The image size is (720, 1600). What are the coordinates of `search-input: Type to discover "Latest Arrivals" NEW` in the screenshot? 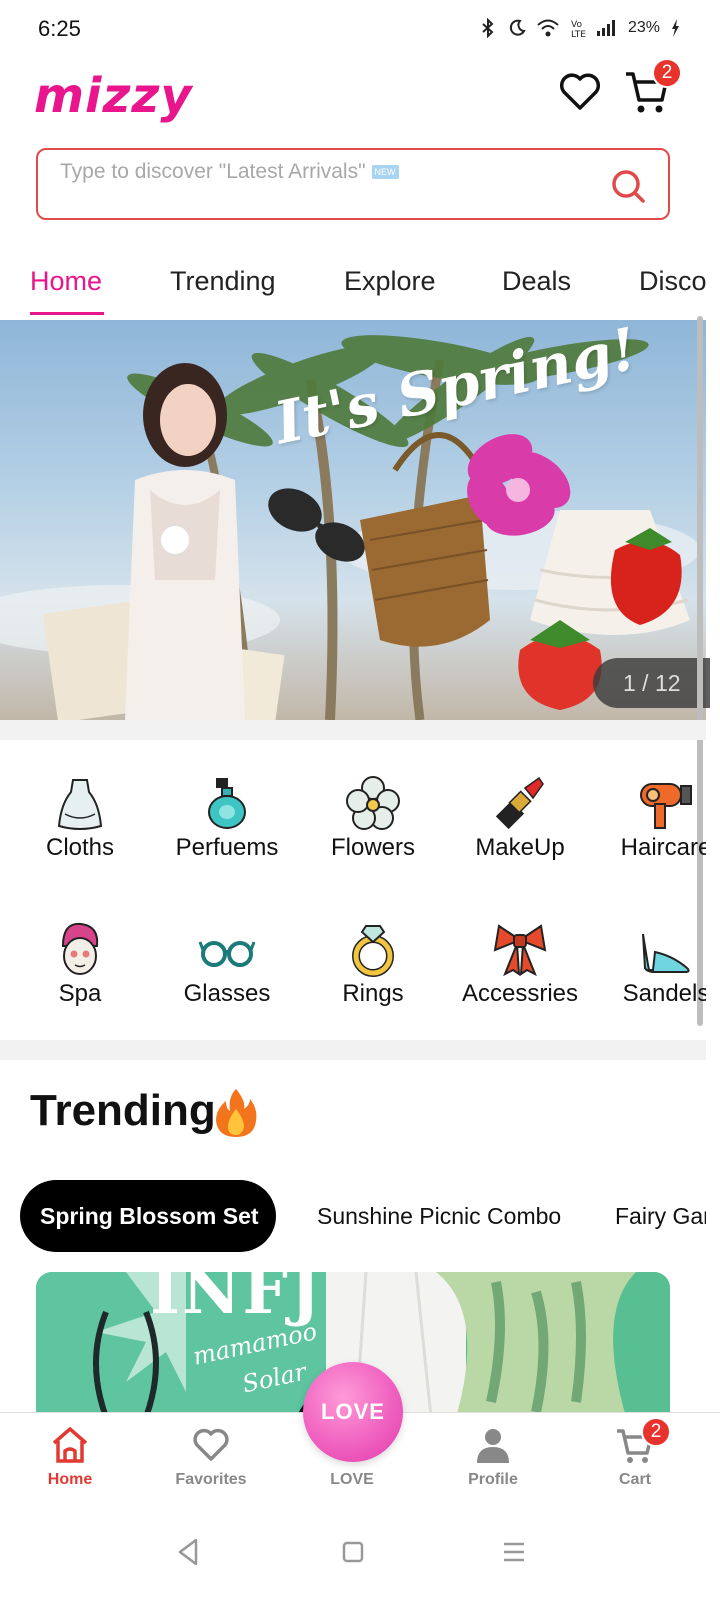 It's located at (353, 184).